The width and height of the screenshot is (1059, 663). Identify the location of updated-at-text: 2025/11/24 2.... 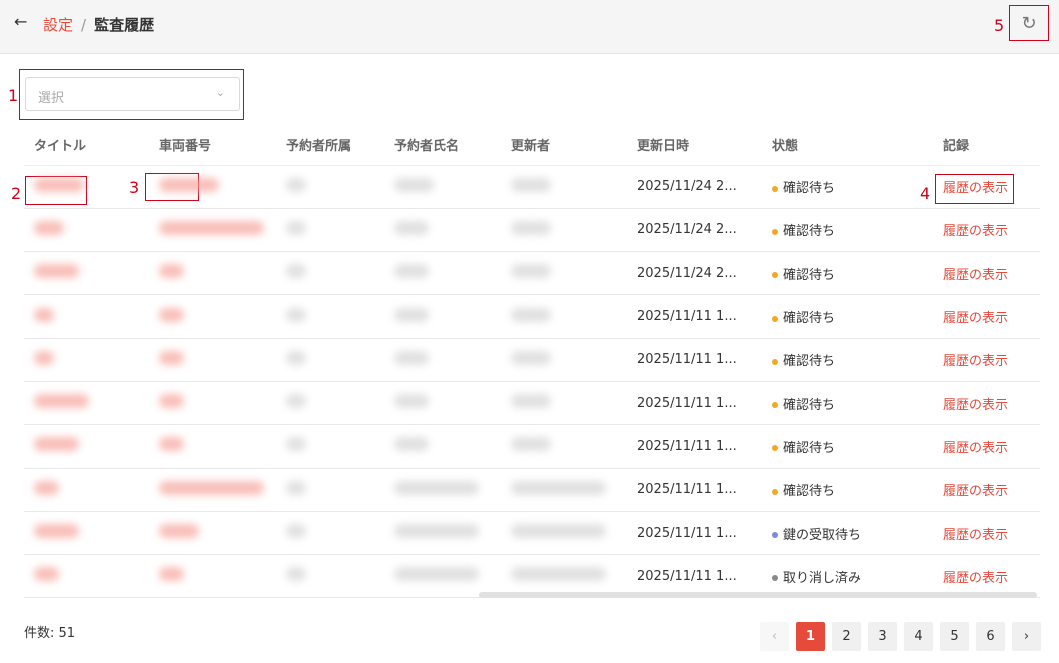
(687, 273).